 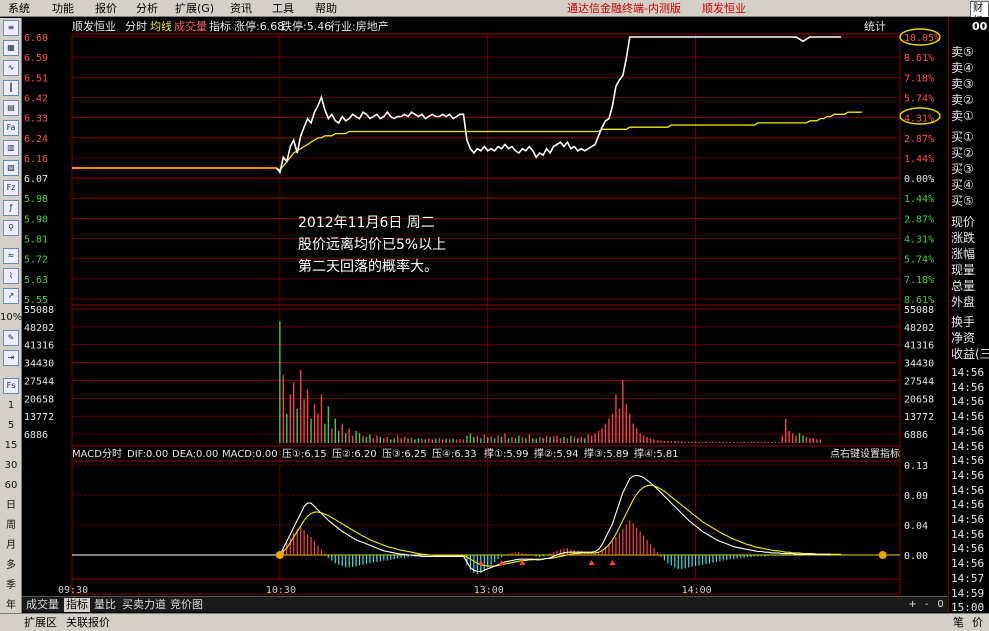 What do you see at coordinates (11, 168) in the screenshot?
I see `calendar-icon: ▧` at bounding box center [11, 168].